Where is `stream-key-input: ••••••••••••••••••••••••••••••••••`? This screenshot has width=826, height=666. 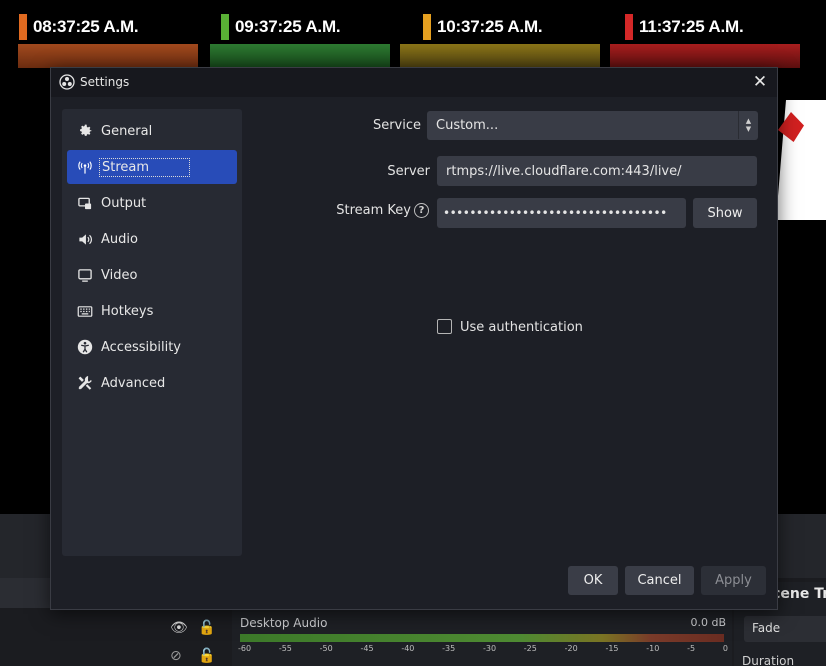
stream-key-input: •••••••••••••••••••••••••••••••••• is located at coordinates (561, 213).